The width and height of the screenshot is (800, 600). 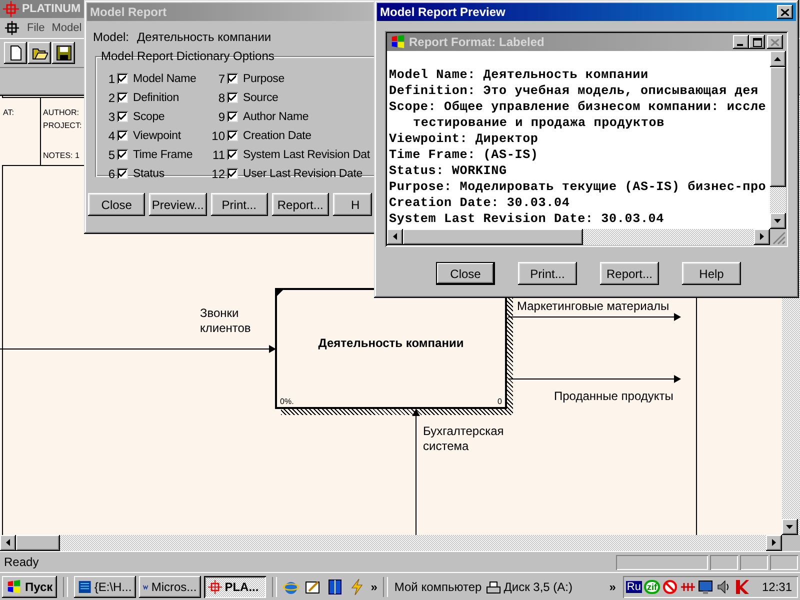 What do you see at coordinates (277, 136) in the screenshot?
I see `checkbox-label: Creation Date` at bounding box center [277, 136].